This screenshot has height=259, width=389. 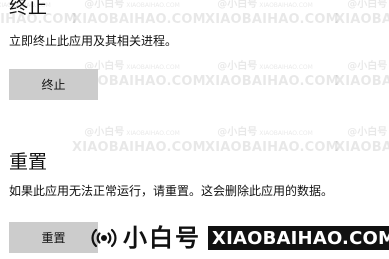 I want to click on brand-domain: XIAOBAIHAO.COM, so click(x=298, y=238).